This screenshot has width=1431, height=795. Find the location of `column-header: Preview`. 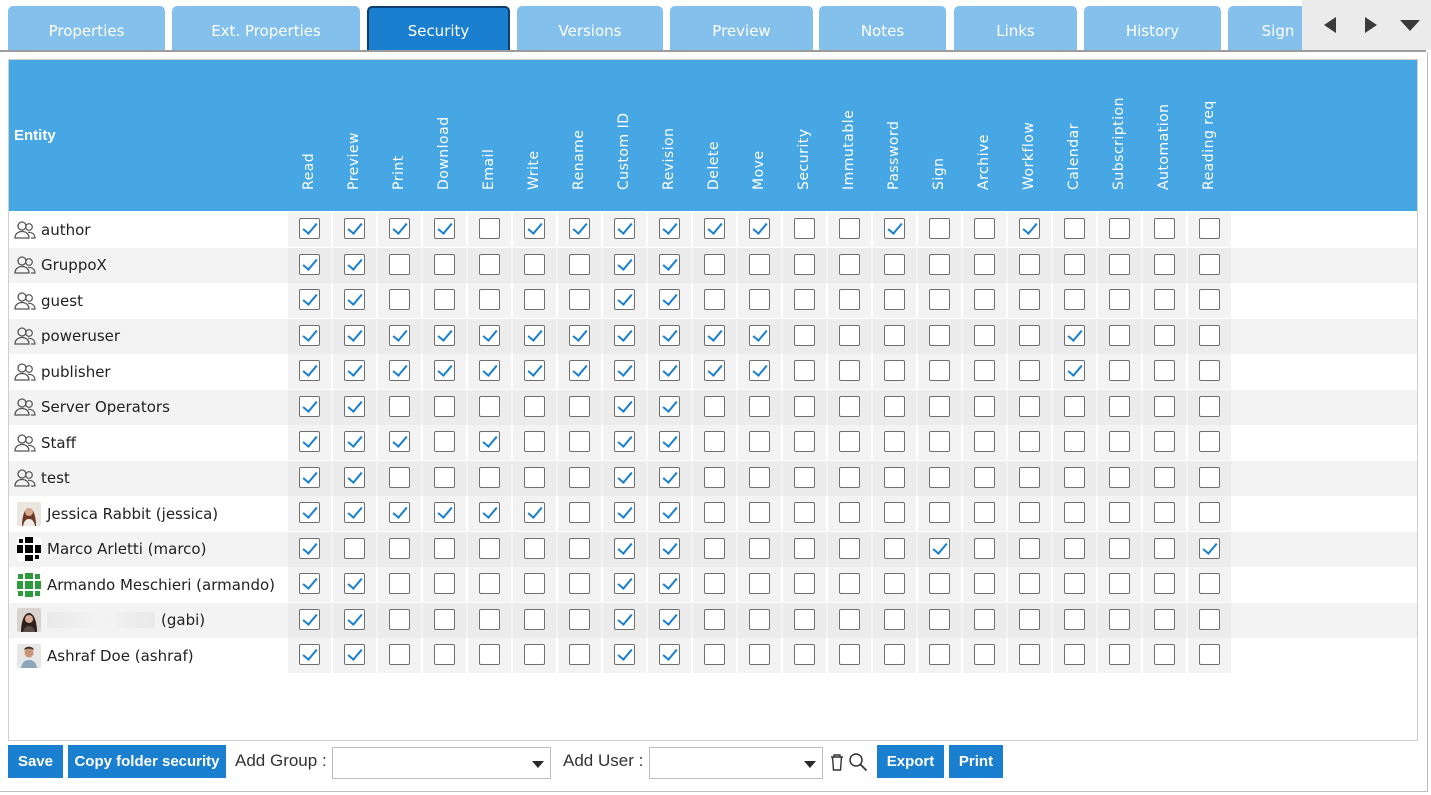

column-header: Preview is located at coordinates (354, 136).